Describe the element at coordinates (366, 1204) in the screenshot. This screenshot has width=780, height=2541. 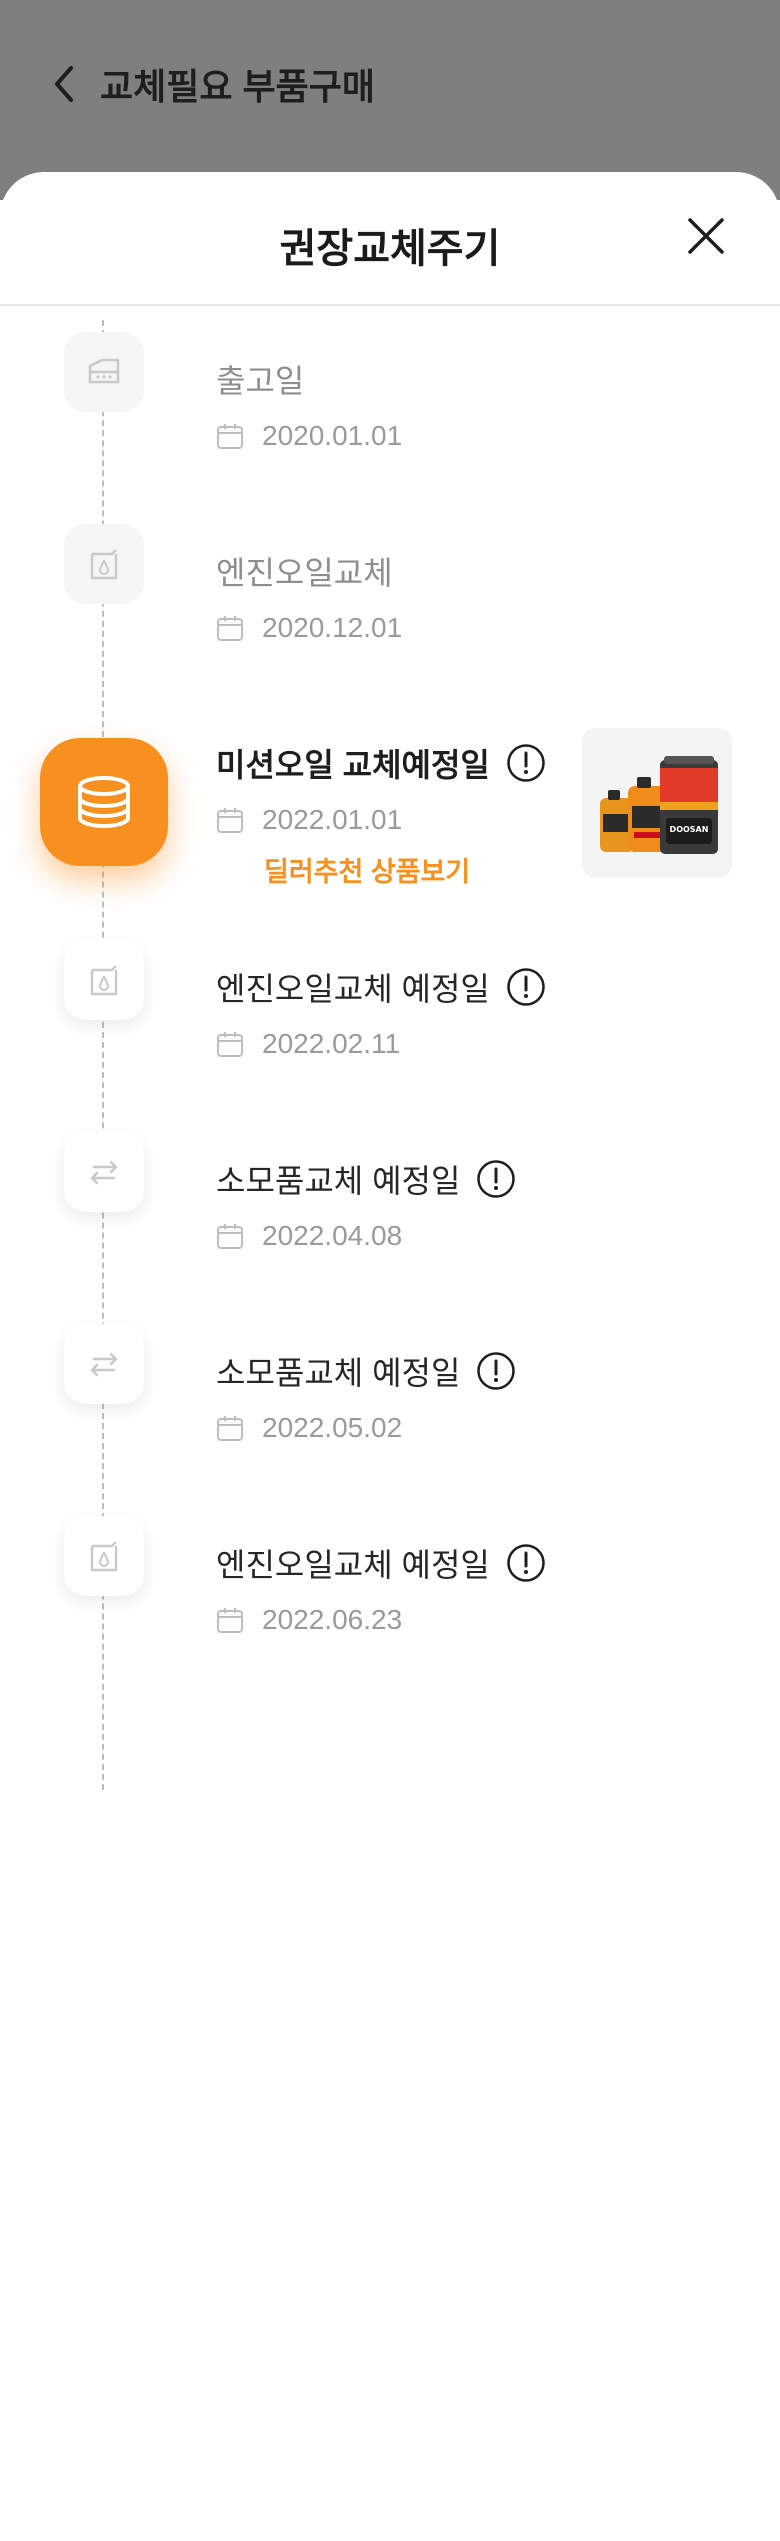
I see `timeline-entry: 소모품교체 예정일 2022.04.08` at that location.